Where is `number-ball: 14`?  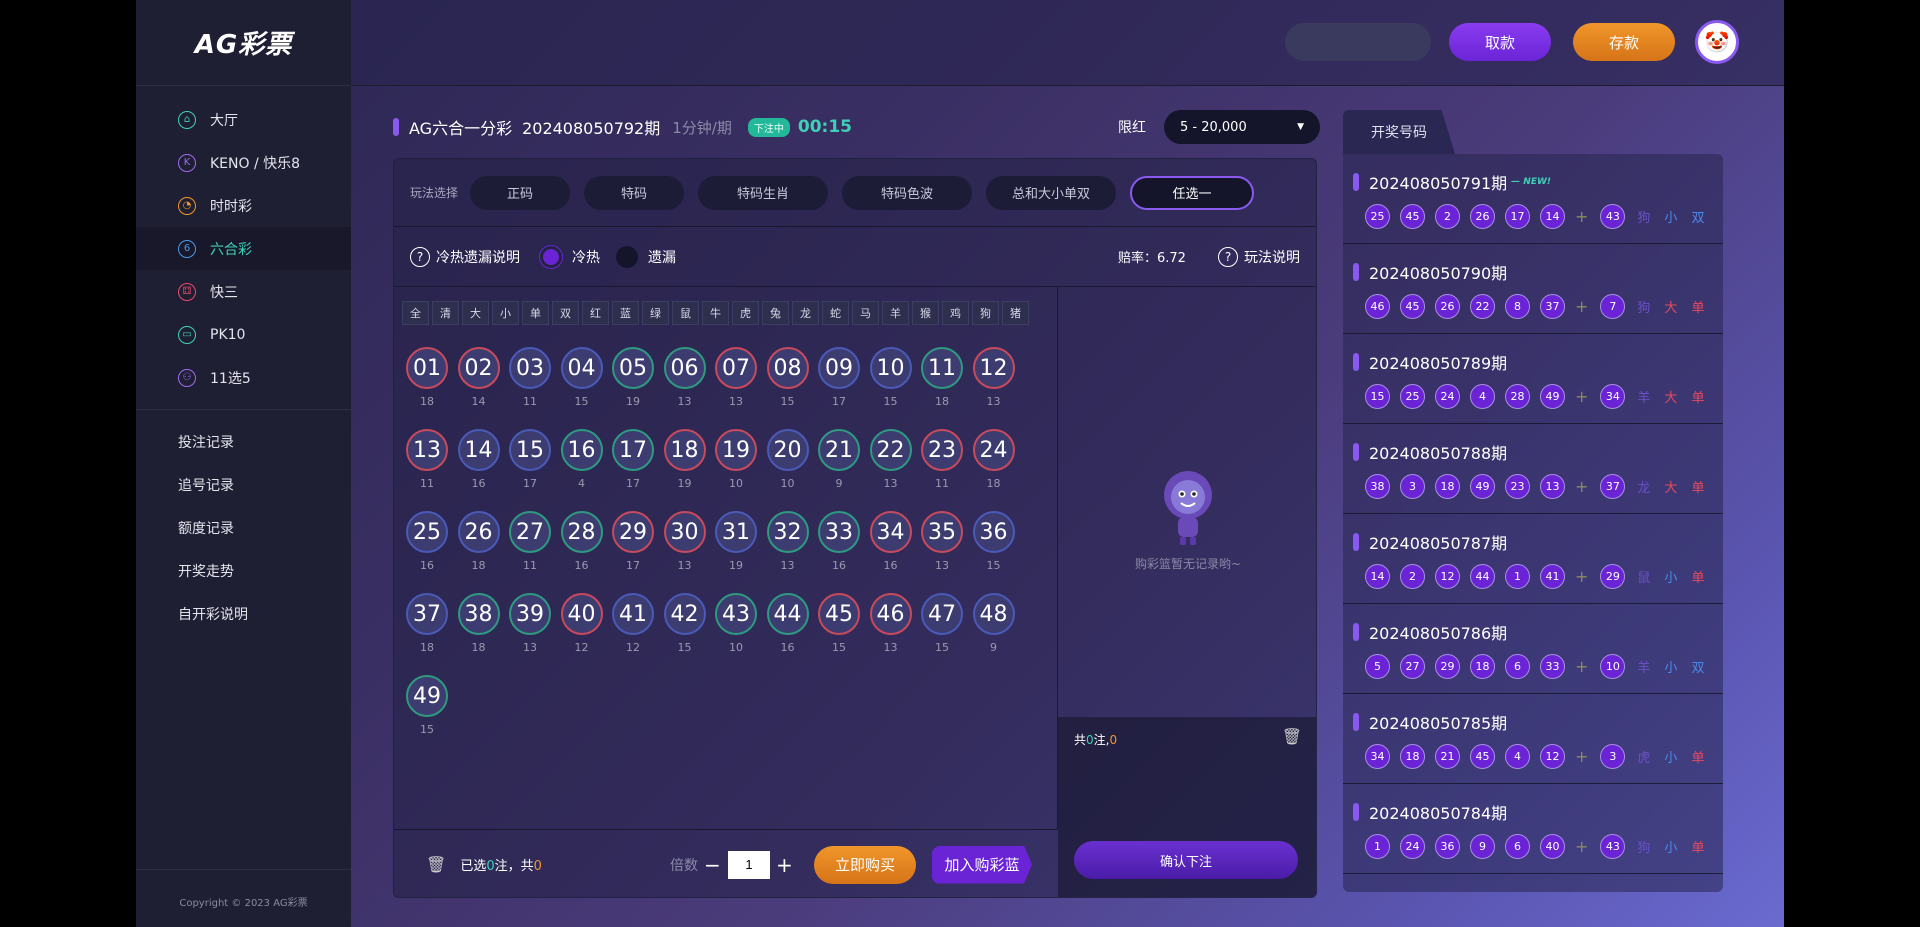
number-ball: 14 is located at coordinates (478, 450).